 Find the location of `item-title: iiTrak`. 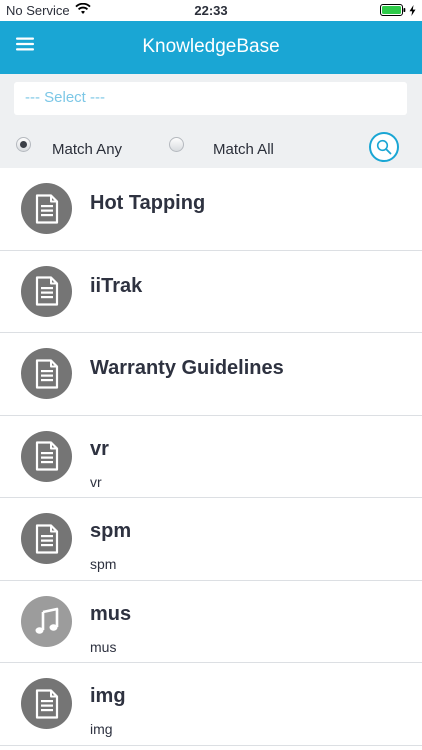

item-title: iiTrak is located at coordinates (116, 285).